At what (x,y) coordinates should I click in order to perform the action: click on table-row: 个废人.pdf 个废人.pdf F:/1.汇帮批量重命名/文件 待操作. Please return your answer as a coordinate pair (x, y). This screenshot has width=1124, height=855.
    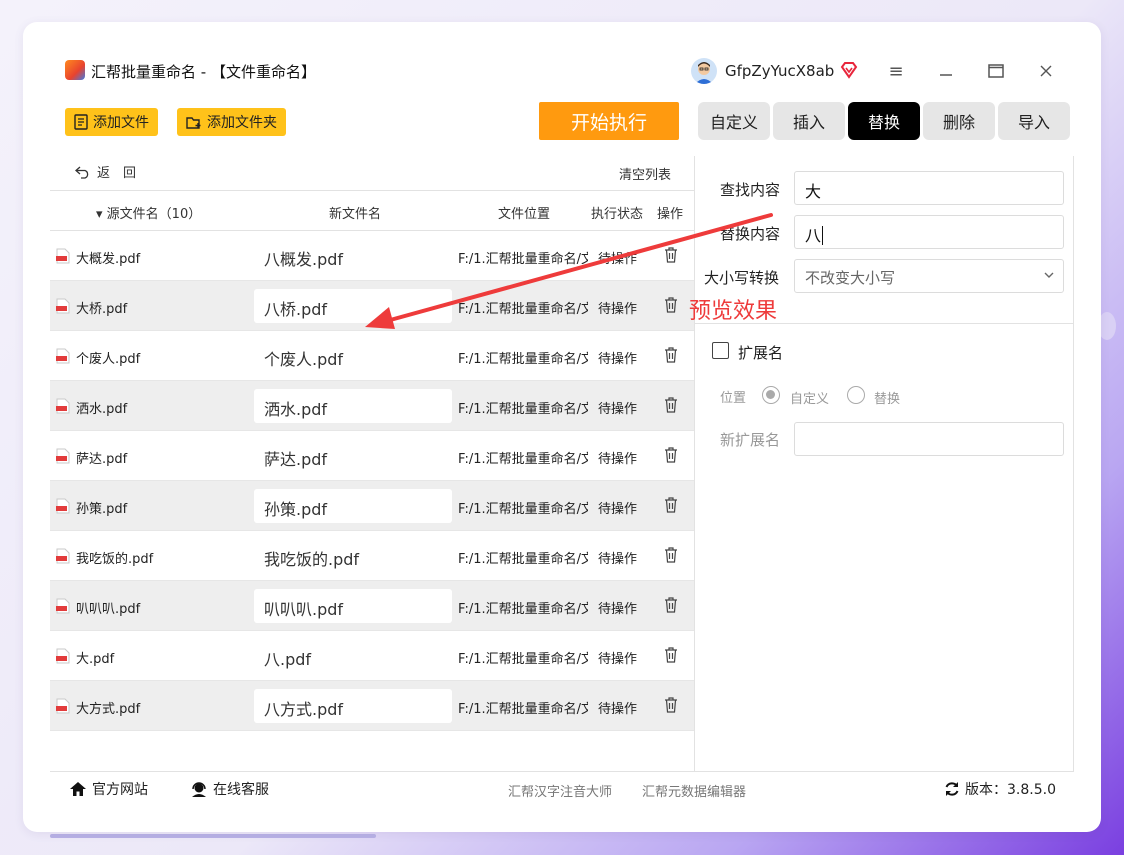
    Looking at the image, I should click on (372, 356).